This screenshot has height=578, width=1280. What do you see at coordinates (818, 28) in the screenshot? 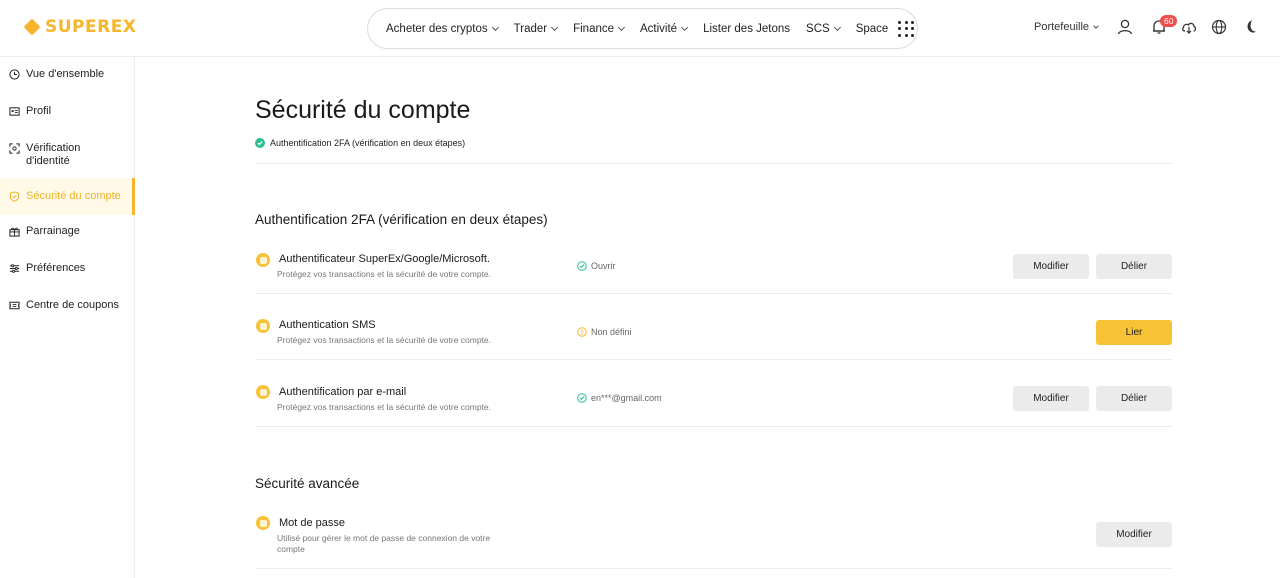
I see `nav-label: SCS` at bounding box center [818, 28].